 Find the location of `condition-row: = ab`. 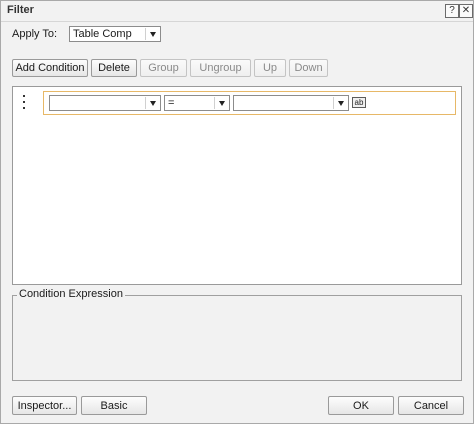

condition-row: = ab is located at coordinates (249, 103).